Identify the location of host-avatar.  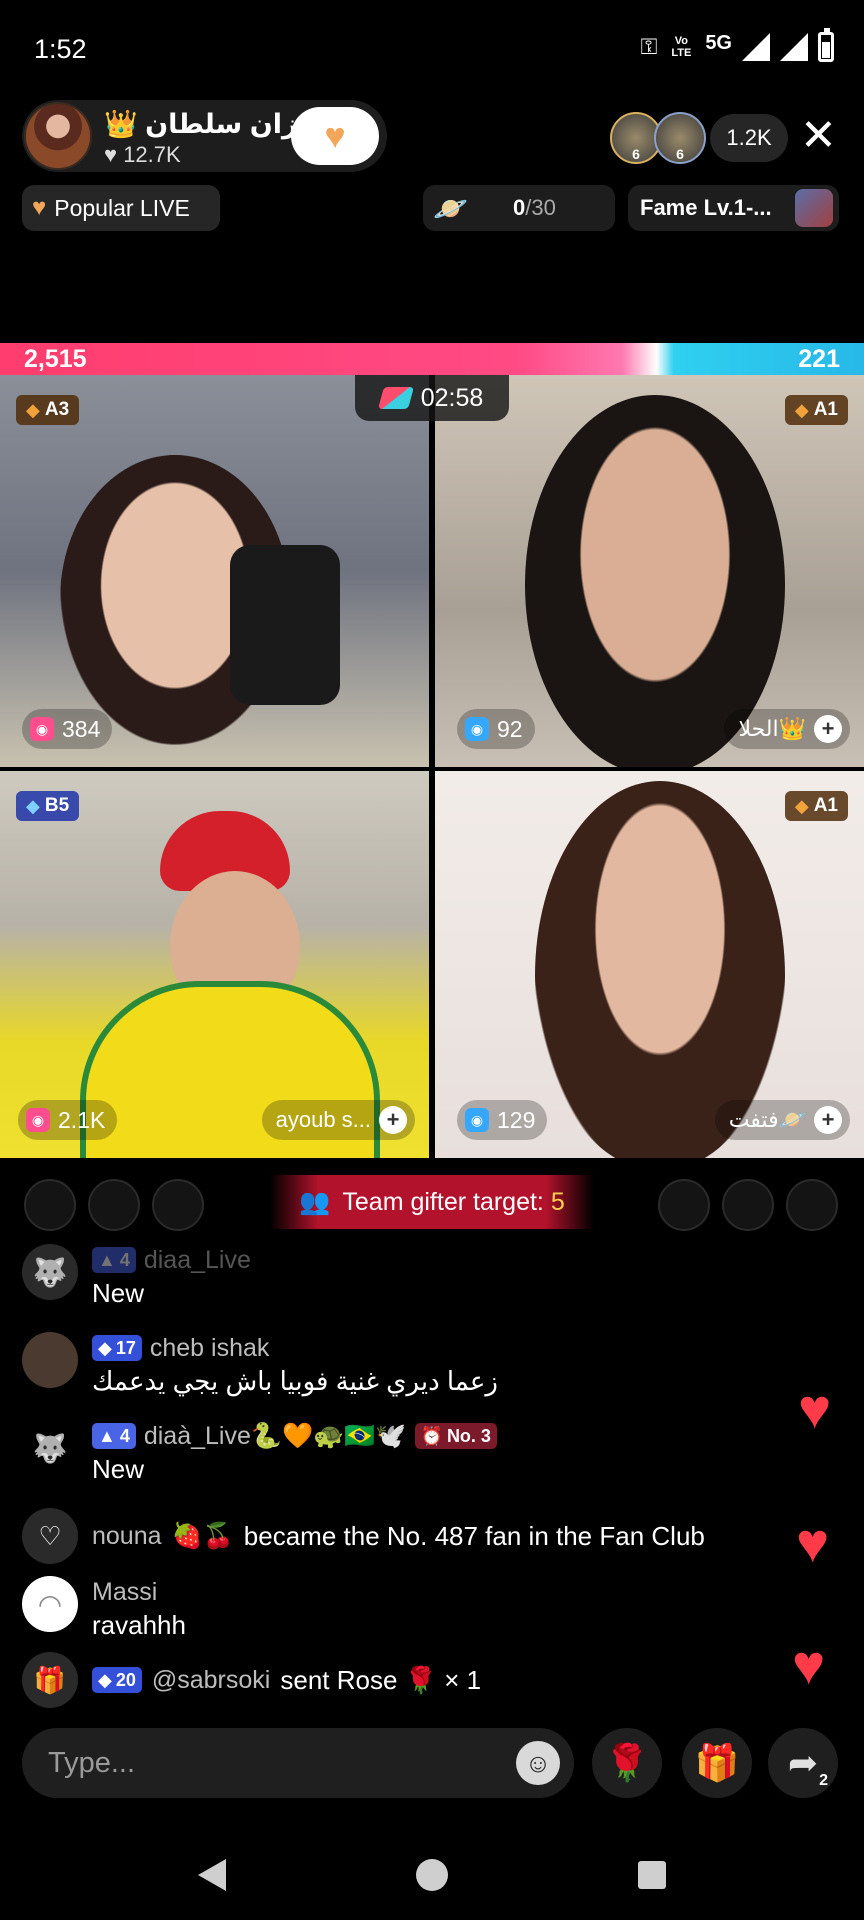
(58, 136).